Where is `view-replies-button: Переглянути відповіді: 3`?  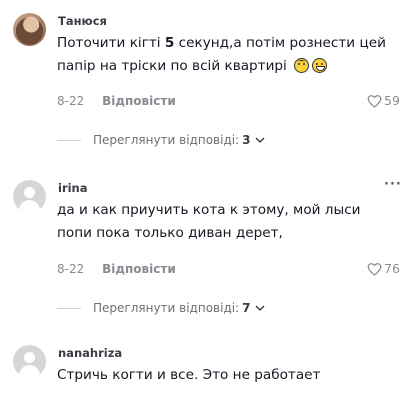
view-replies-button: Переглянути відповіді: 3 is located at coordinates (161, 140).